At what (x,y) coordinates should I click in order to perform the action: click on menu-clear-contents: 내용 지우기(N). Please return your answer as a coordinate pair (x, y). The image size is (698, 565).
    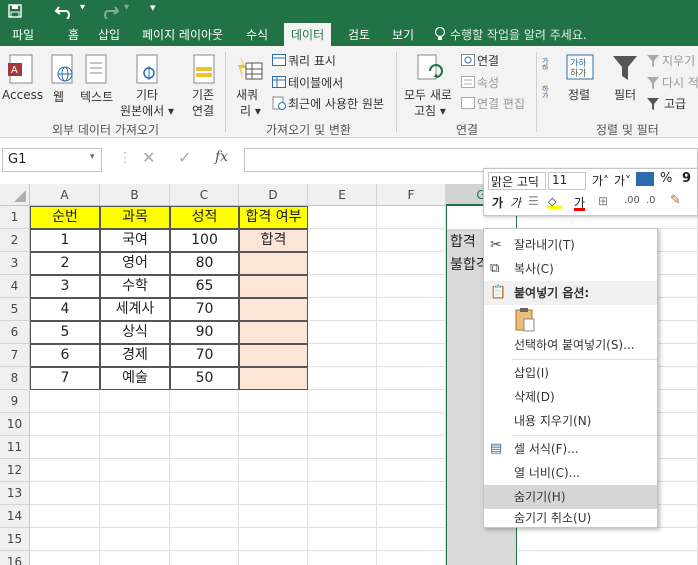
    Looking at the image, I should click on (570, 421).